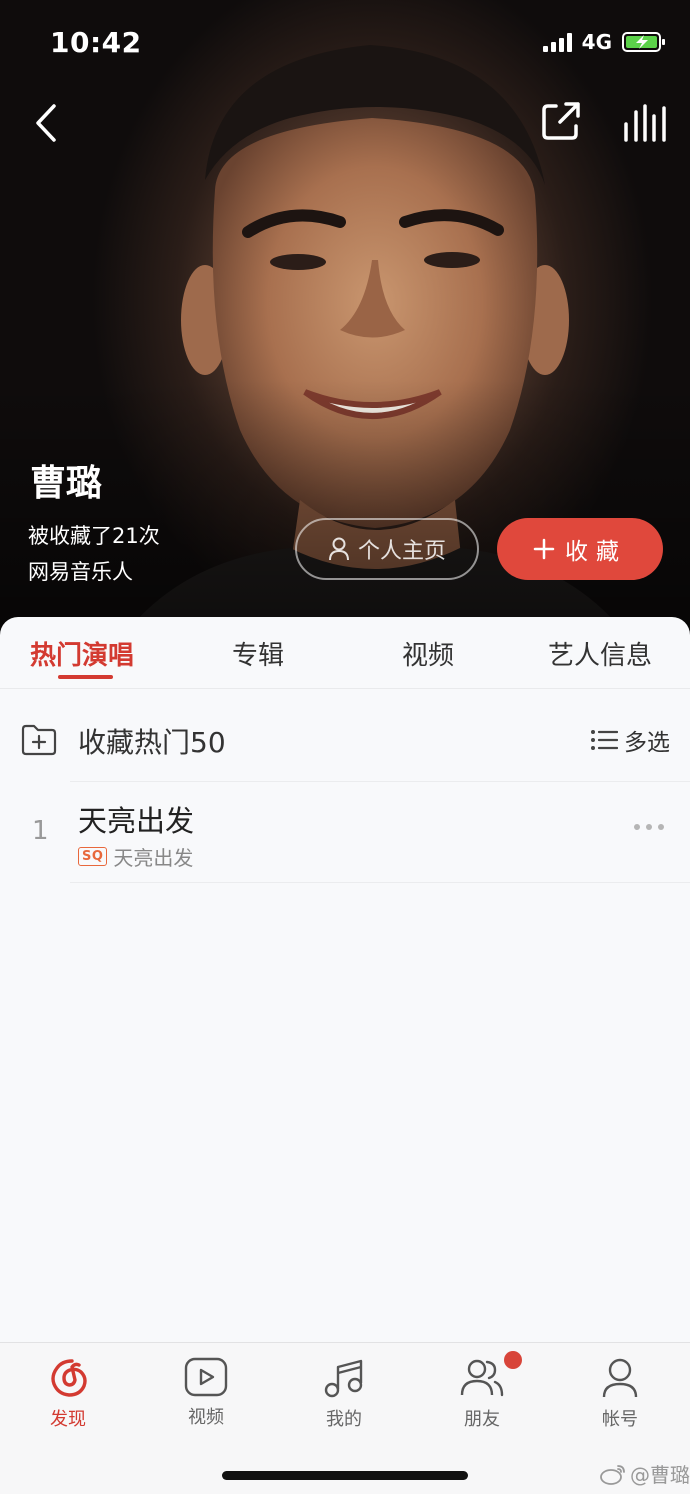  I want to click on favorited-count: 被收藏了21次, so click(94, 536).